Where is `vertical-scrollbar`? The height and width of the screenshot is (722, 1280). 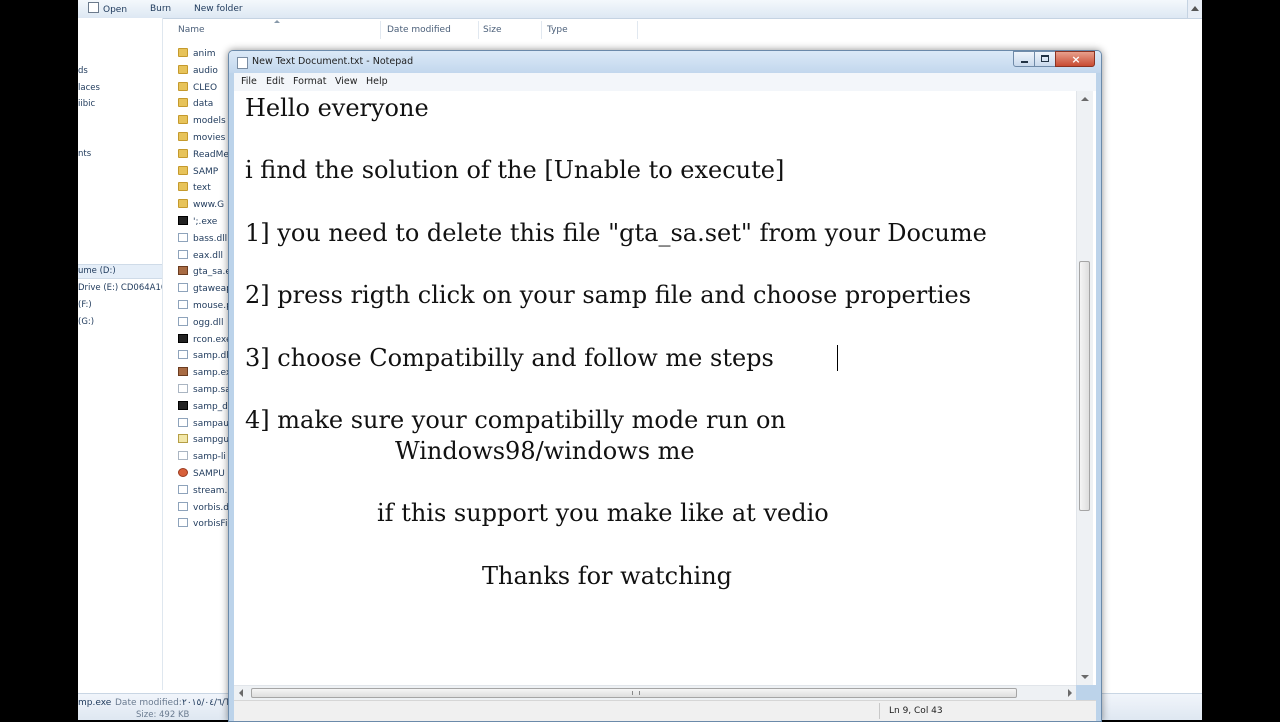
vertical-scrollbar is located at coordinates (1084, 388).